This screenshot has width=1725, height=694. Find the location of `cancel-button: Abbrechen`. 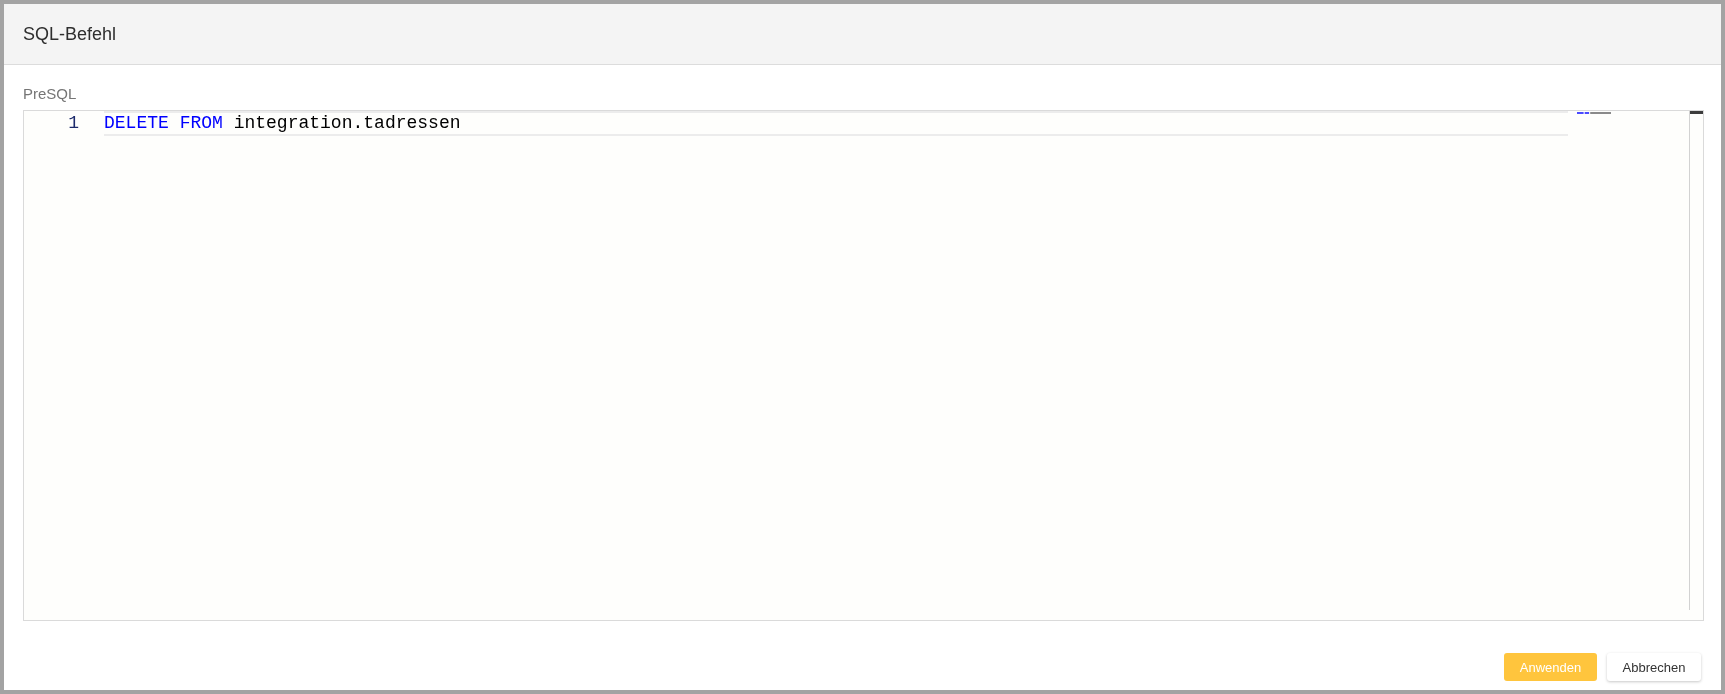

cancel-button: Abbrechen is located at coordinates (1654, 667).